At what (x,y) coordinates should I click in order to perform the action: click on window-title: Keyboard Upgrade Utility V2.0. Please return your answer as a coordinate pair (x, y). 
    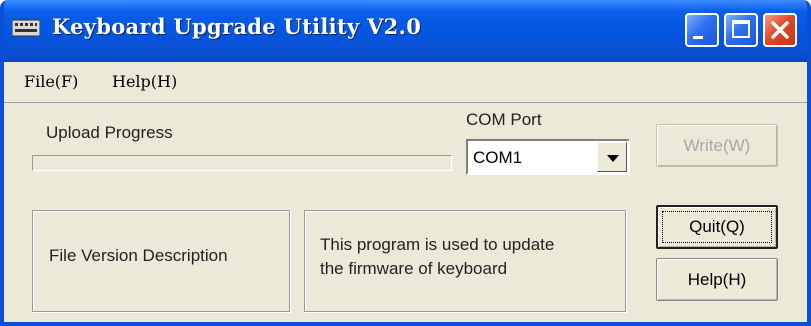
    Looking at the image, I should click on (237, 26).